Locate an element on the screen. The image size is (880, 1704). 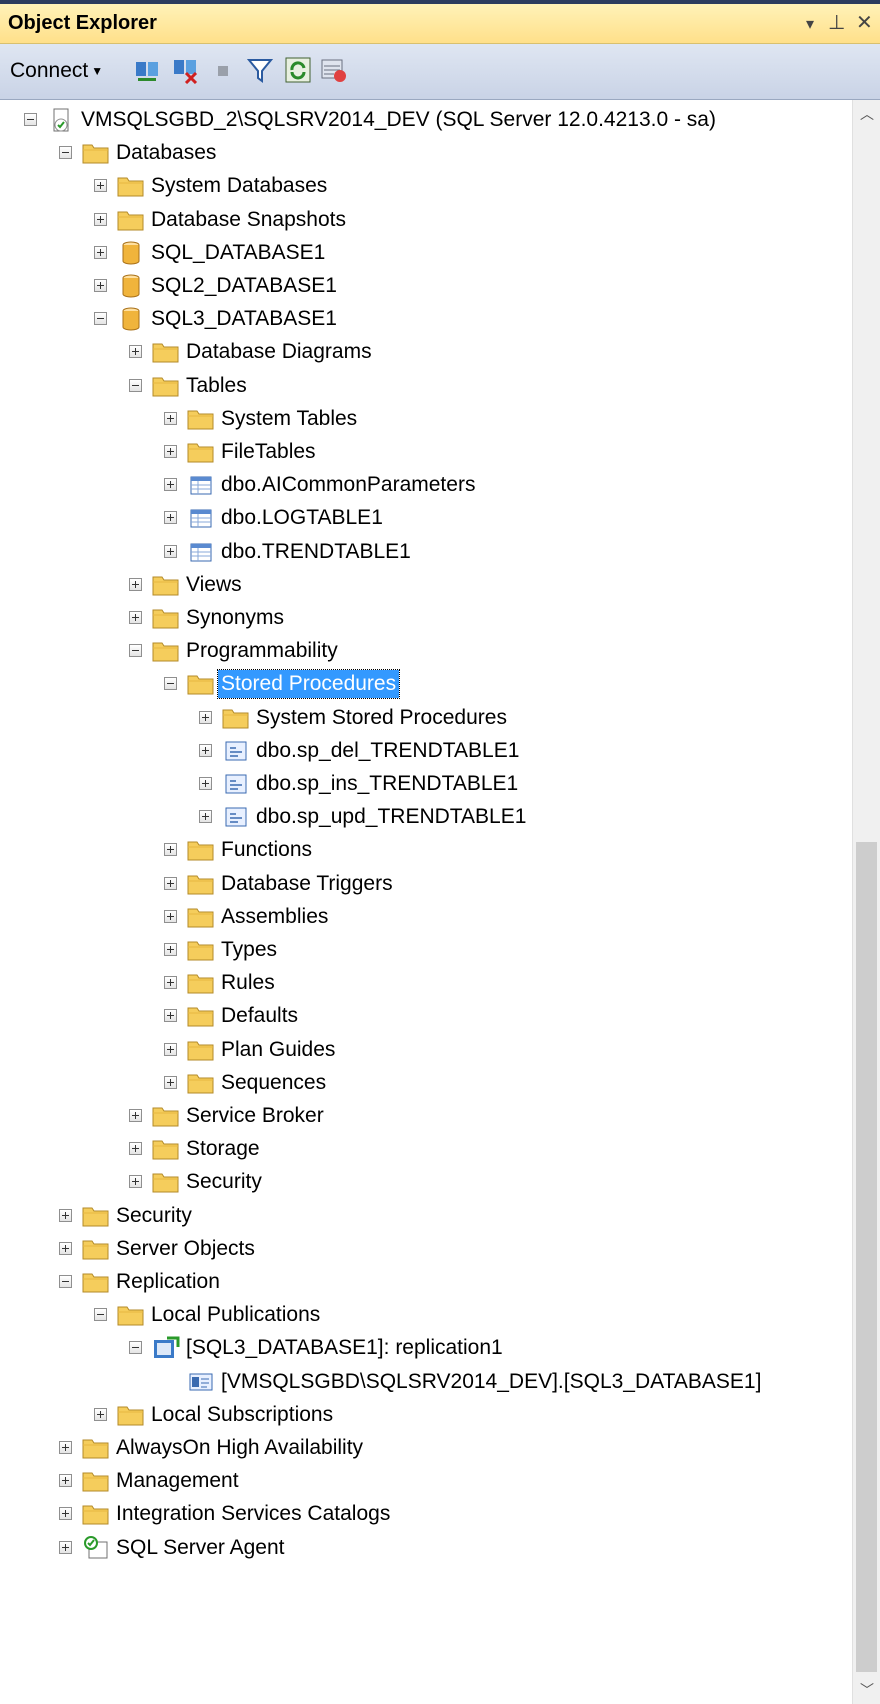
tree-node-label: Server Objects is located at coordinates (185, 1249).